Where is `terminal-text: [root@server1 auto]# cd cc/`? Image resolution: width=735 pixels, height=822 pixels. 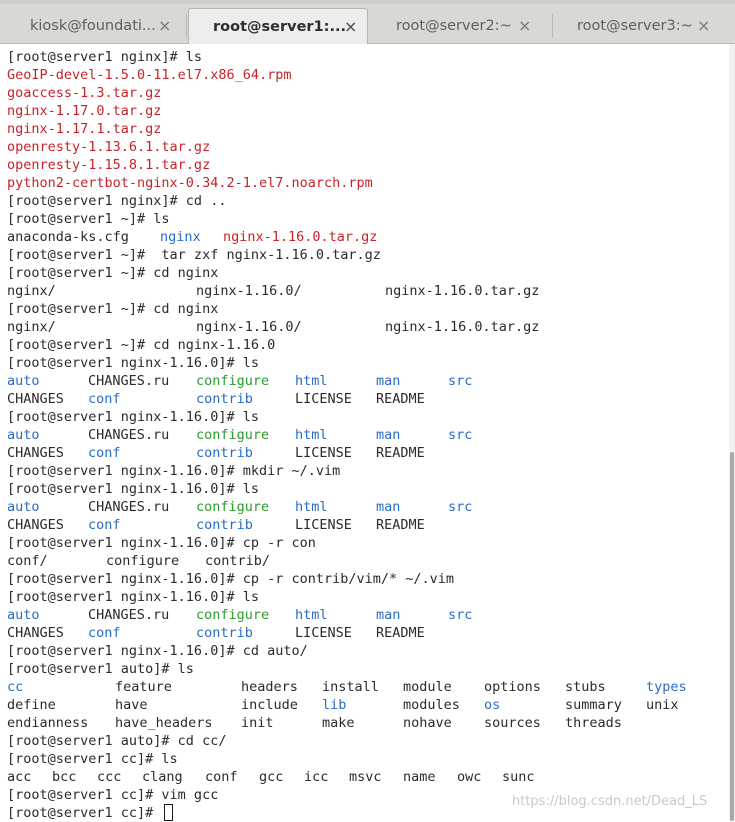
terminal-text: [root@server1 auto]# cd cc/ is located at coordinates (117, 741).